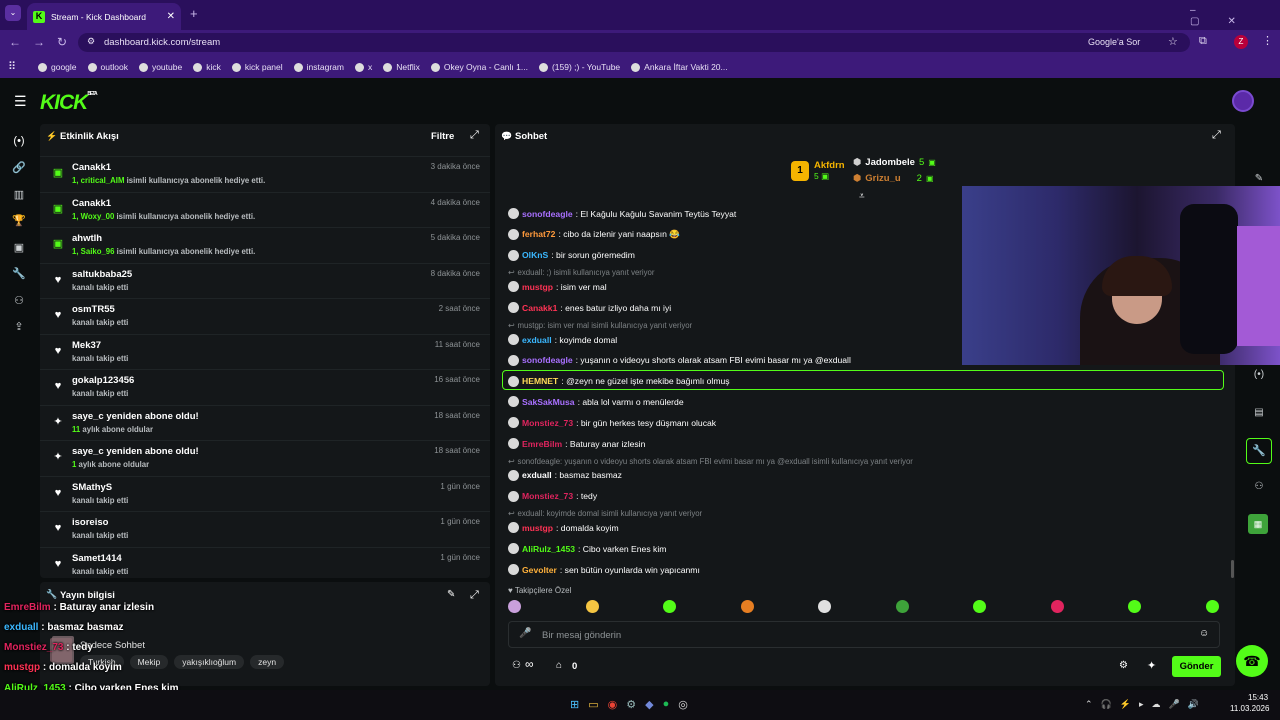  I want to click on tag: Mekip, so click(149, 662).